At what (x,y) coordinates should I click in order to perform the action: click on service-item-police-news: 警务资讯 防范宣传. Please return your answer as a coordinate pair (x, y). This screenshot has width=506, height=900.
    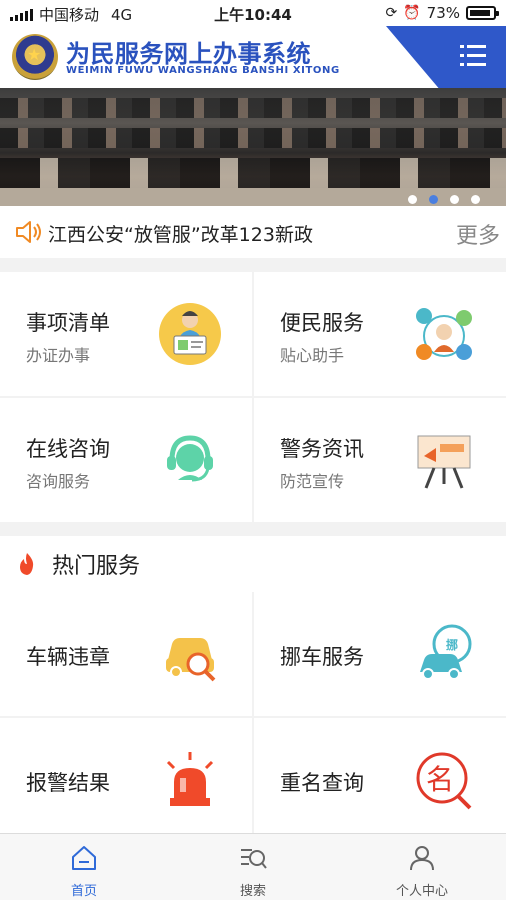
    Looking at the image, I should click on (380, 460).